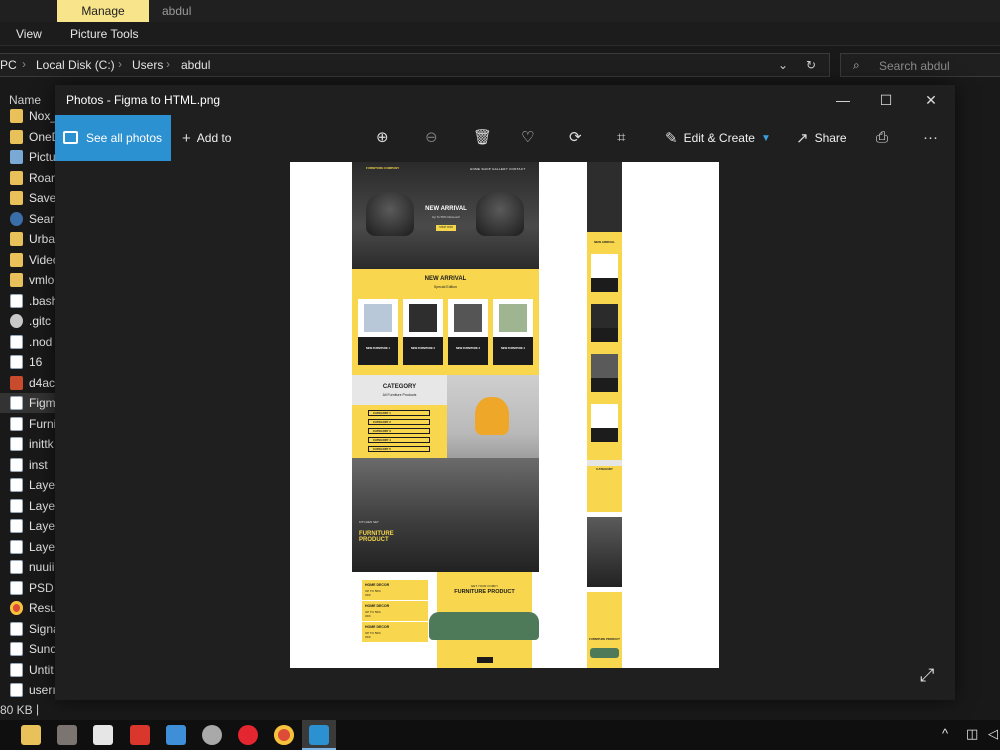  Describe the element at coordinates (104, 34) in the screenshot. I see `tab-picture-tools: Picture Tools` at that location.